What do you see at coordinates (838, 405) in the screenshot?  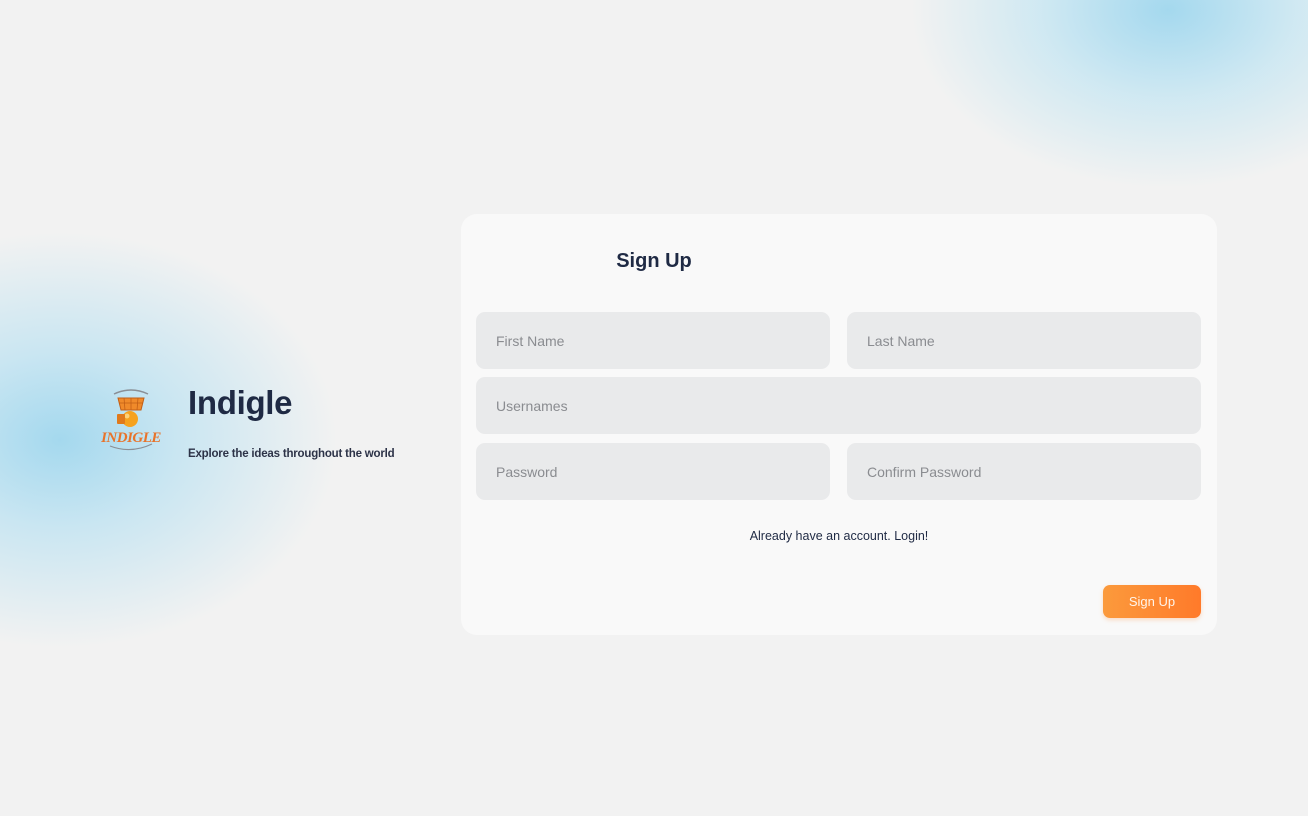 I see `username-field` at bounding box center [838, 405].